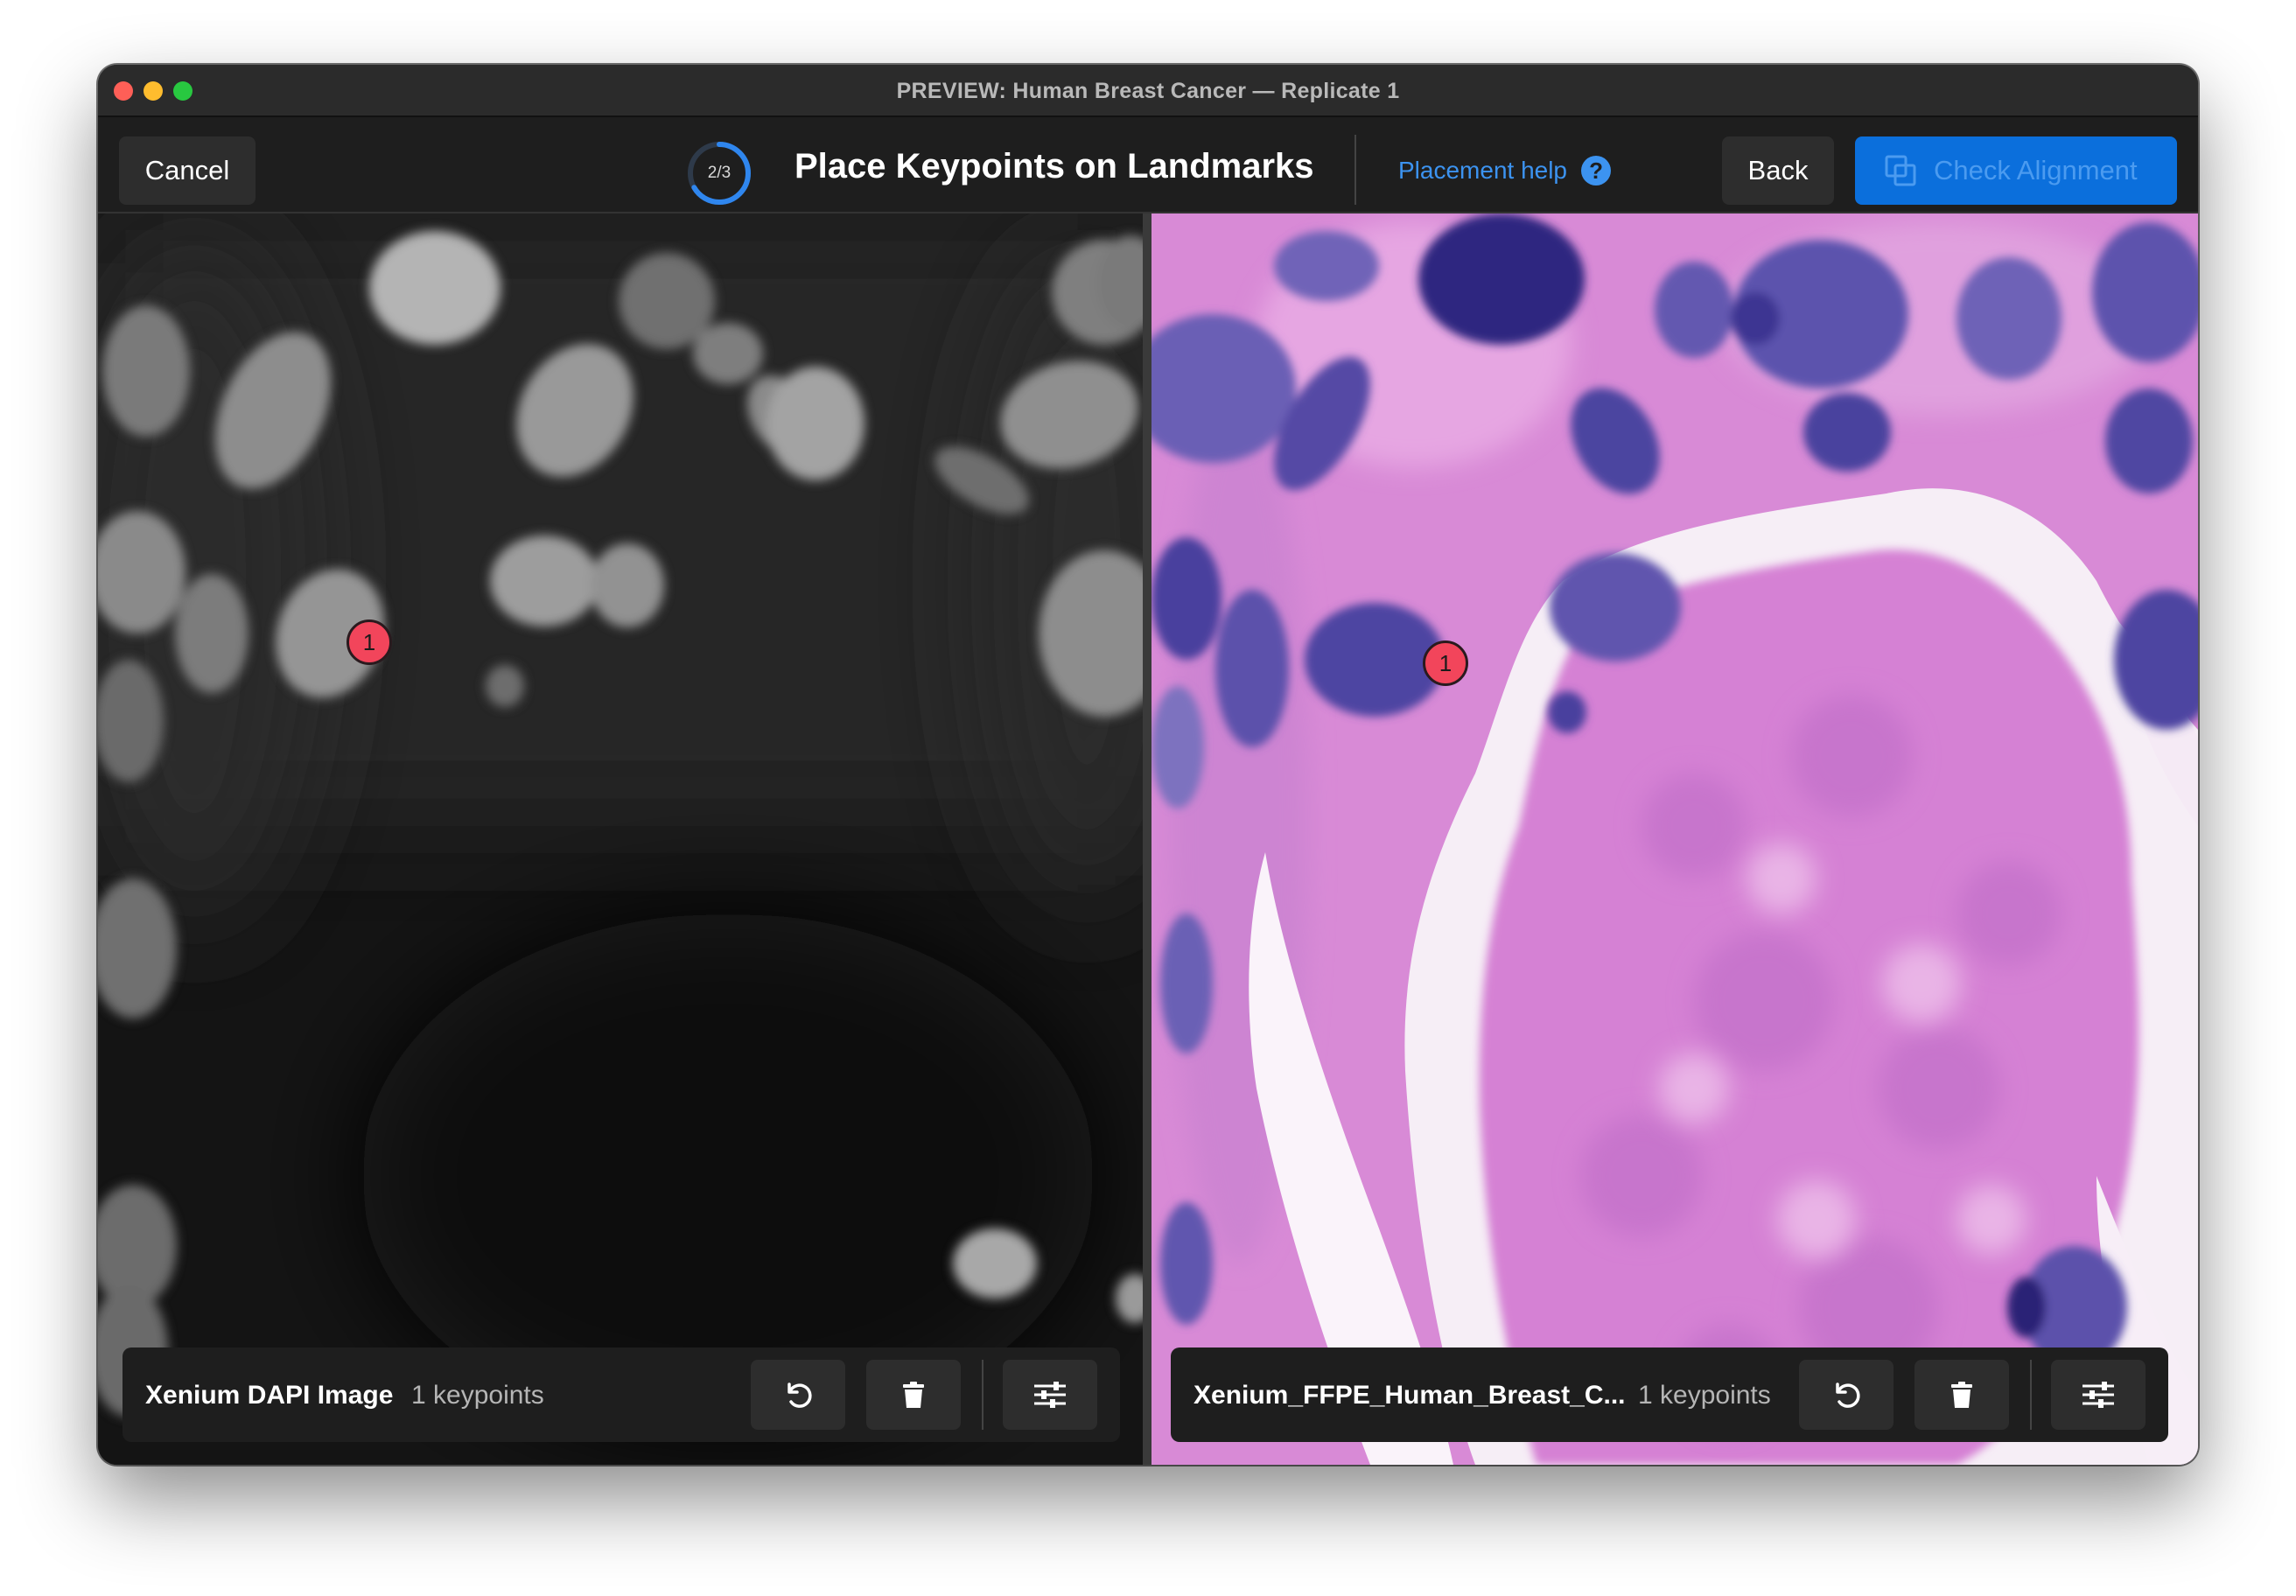 This screenshot has height=1596, width=2296. What do you see at coordinates (1778, 170) in the screenshot?
I see `back-button: Back` at bounding box center [1778, 170].